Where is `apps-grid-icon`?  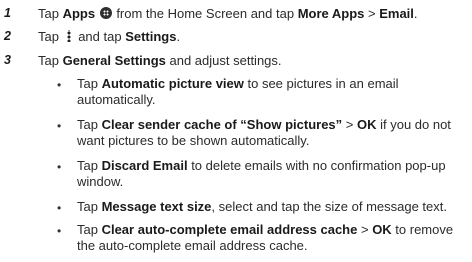
apps-grid-icon is located at coordinates (105, 13).